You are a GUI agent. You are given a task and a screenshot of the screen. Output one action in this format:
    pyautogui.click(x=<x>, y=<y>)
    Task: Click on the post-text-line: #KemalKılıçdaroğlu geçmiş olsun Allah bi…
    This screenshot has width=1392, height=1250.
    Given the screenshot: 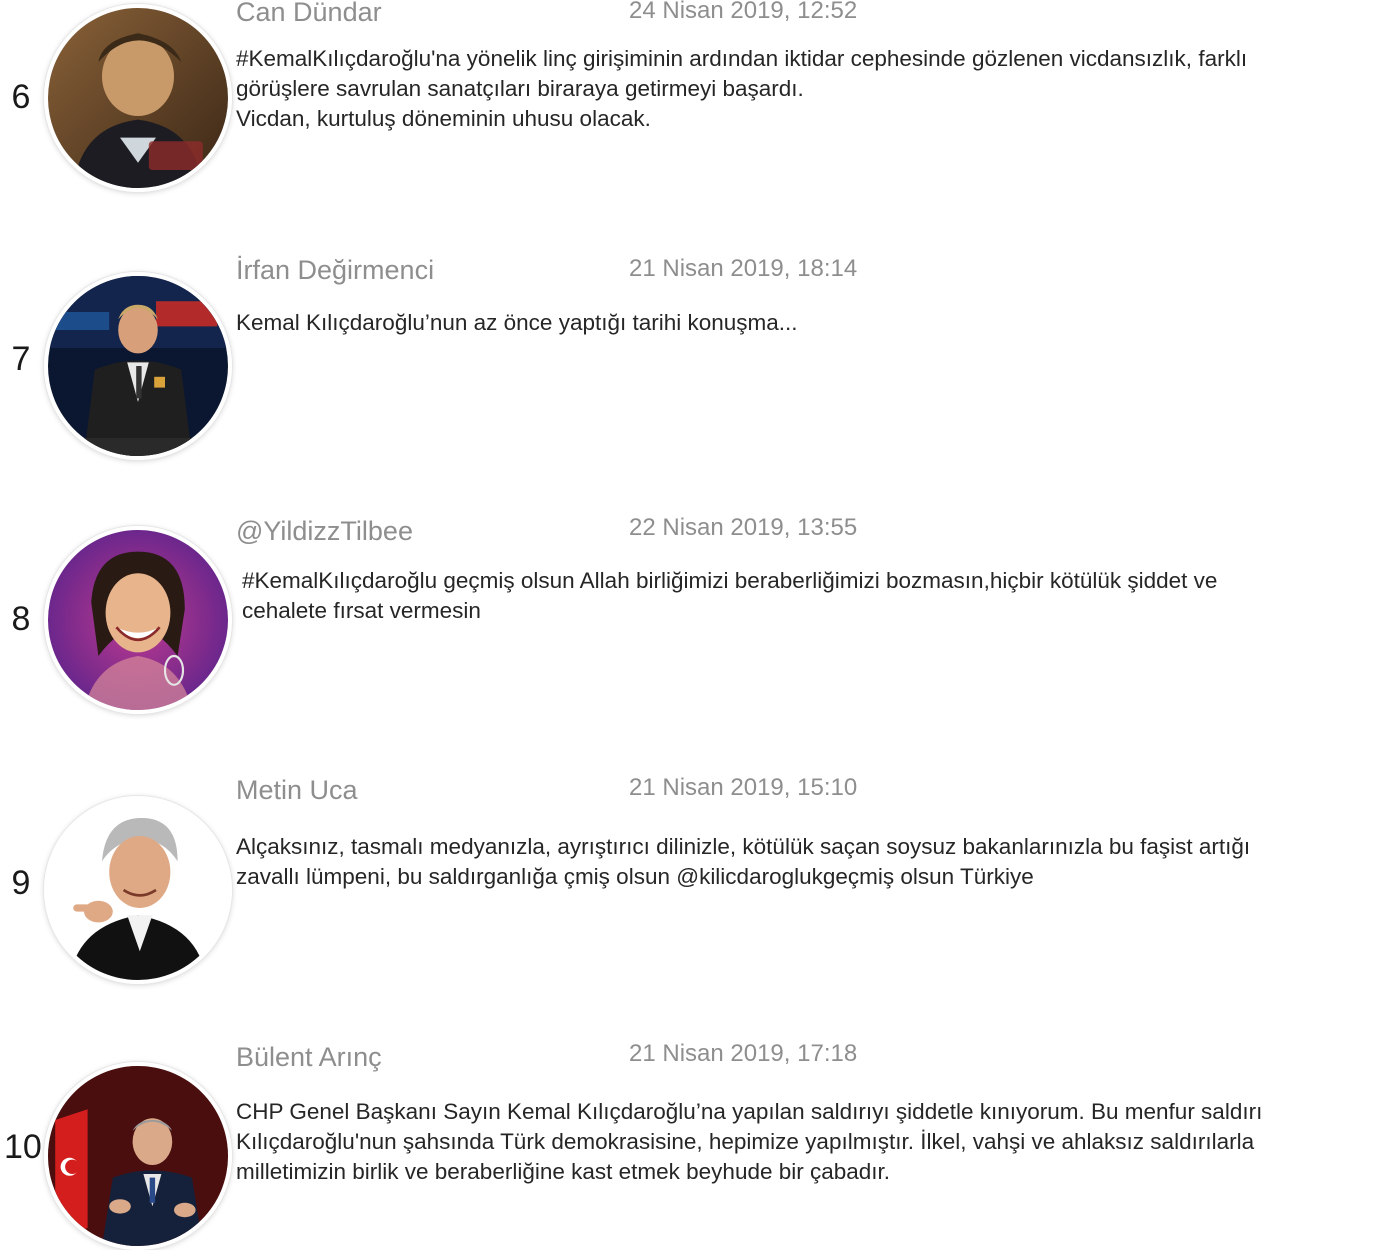 What is the action you would take?
    pyautogui.click(x=730, y=580)
    